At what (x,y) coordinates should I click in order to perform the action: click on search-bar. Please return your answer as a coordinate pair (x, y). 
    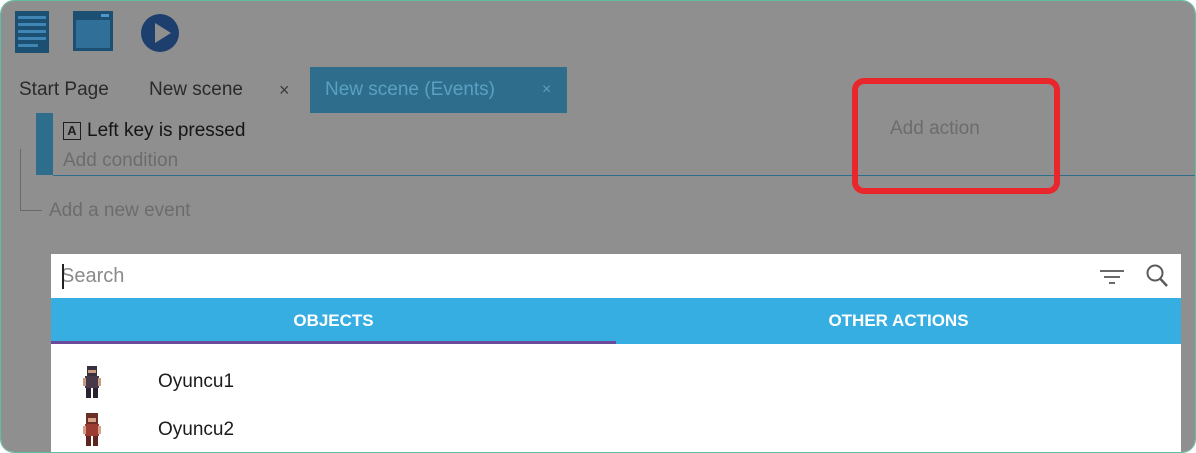
    Looking at the image, I should click on (616, 276).